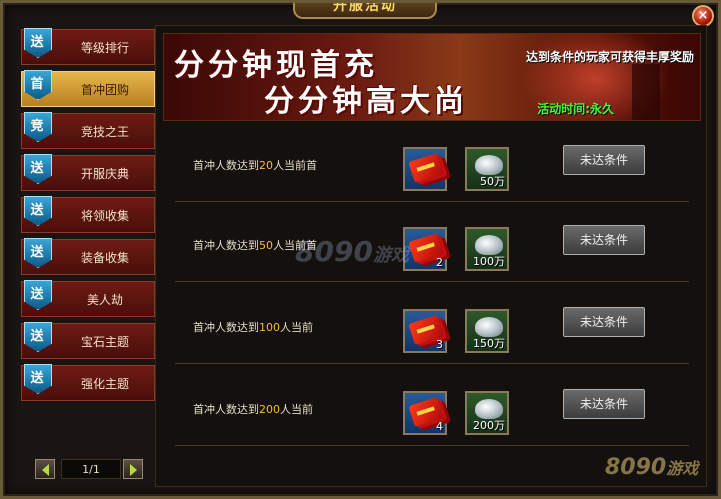  Describe the element at coordinates (439, 344) in the screenshot. I see `red-packet-count: 3` at that location.